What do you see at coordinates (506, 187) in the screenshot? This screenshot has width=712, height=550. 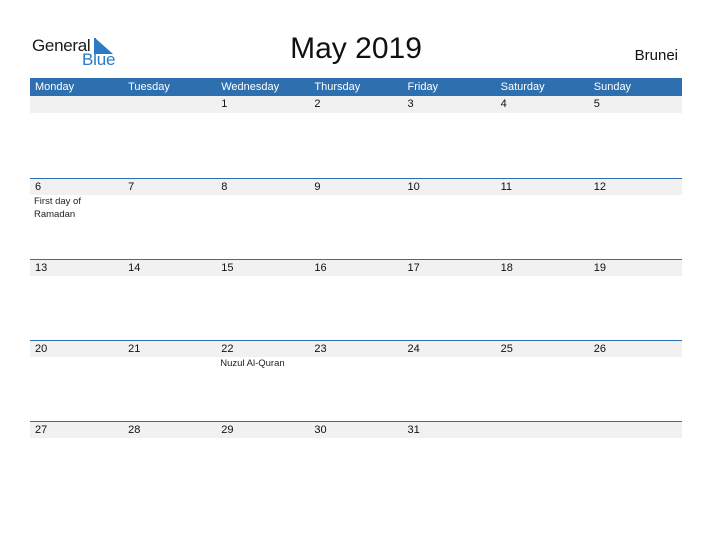 I see `day-number: 11` at bounding box center [506, 187].